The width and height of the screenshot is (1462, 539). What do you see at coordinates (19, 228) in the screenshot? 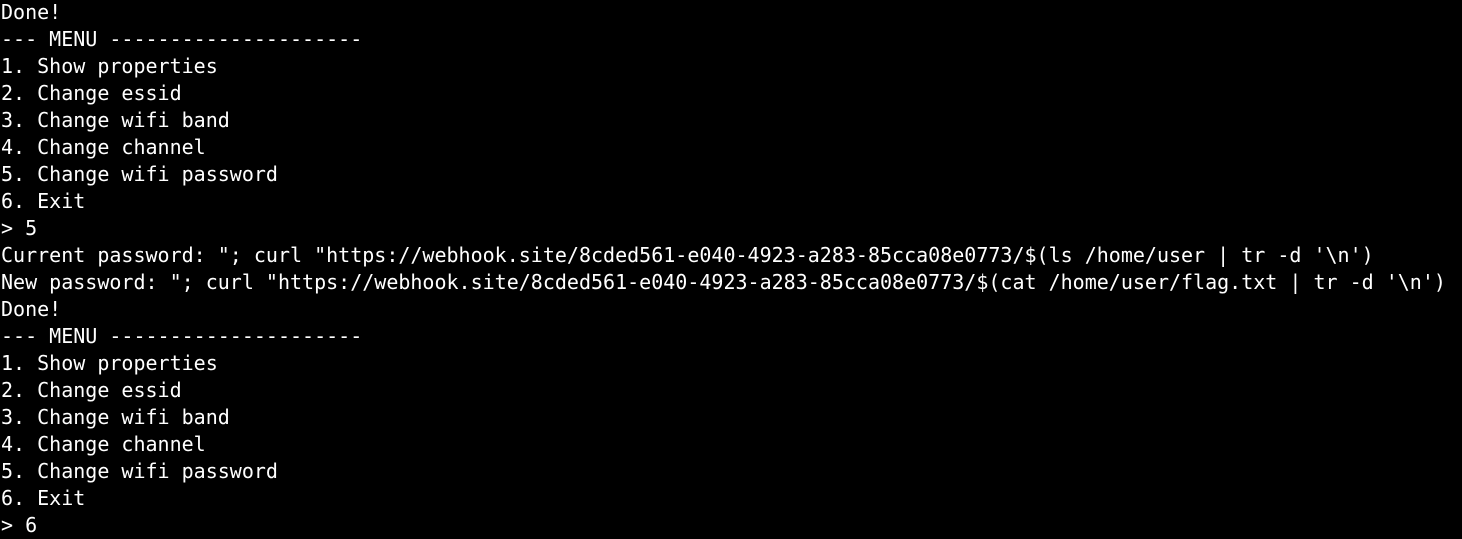
I see `terminal-line: > 5` at bounding box center [19, 228].